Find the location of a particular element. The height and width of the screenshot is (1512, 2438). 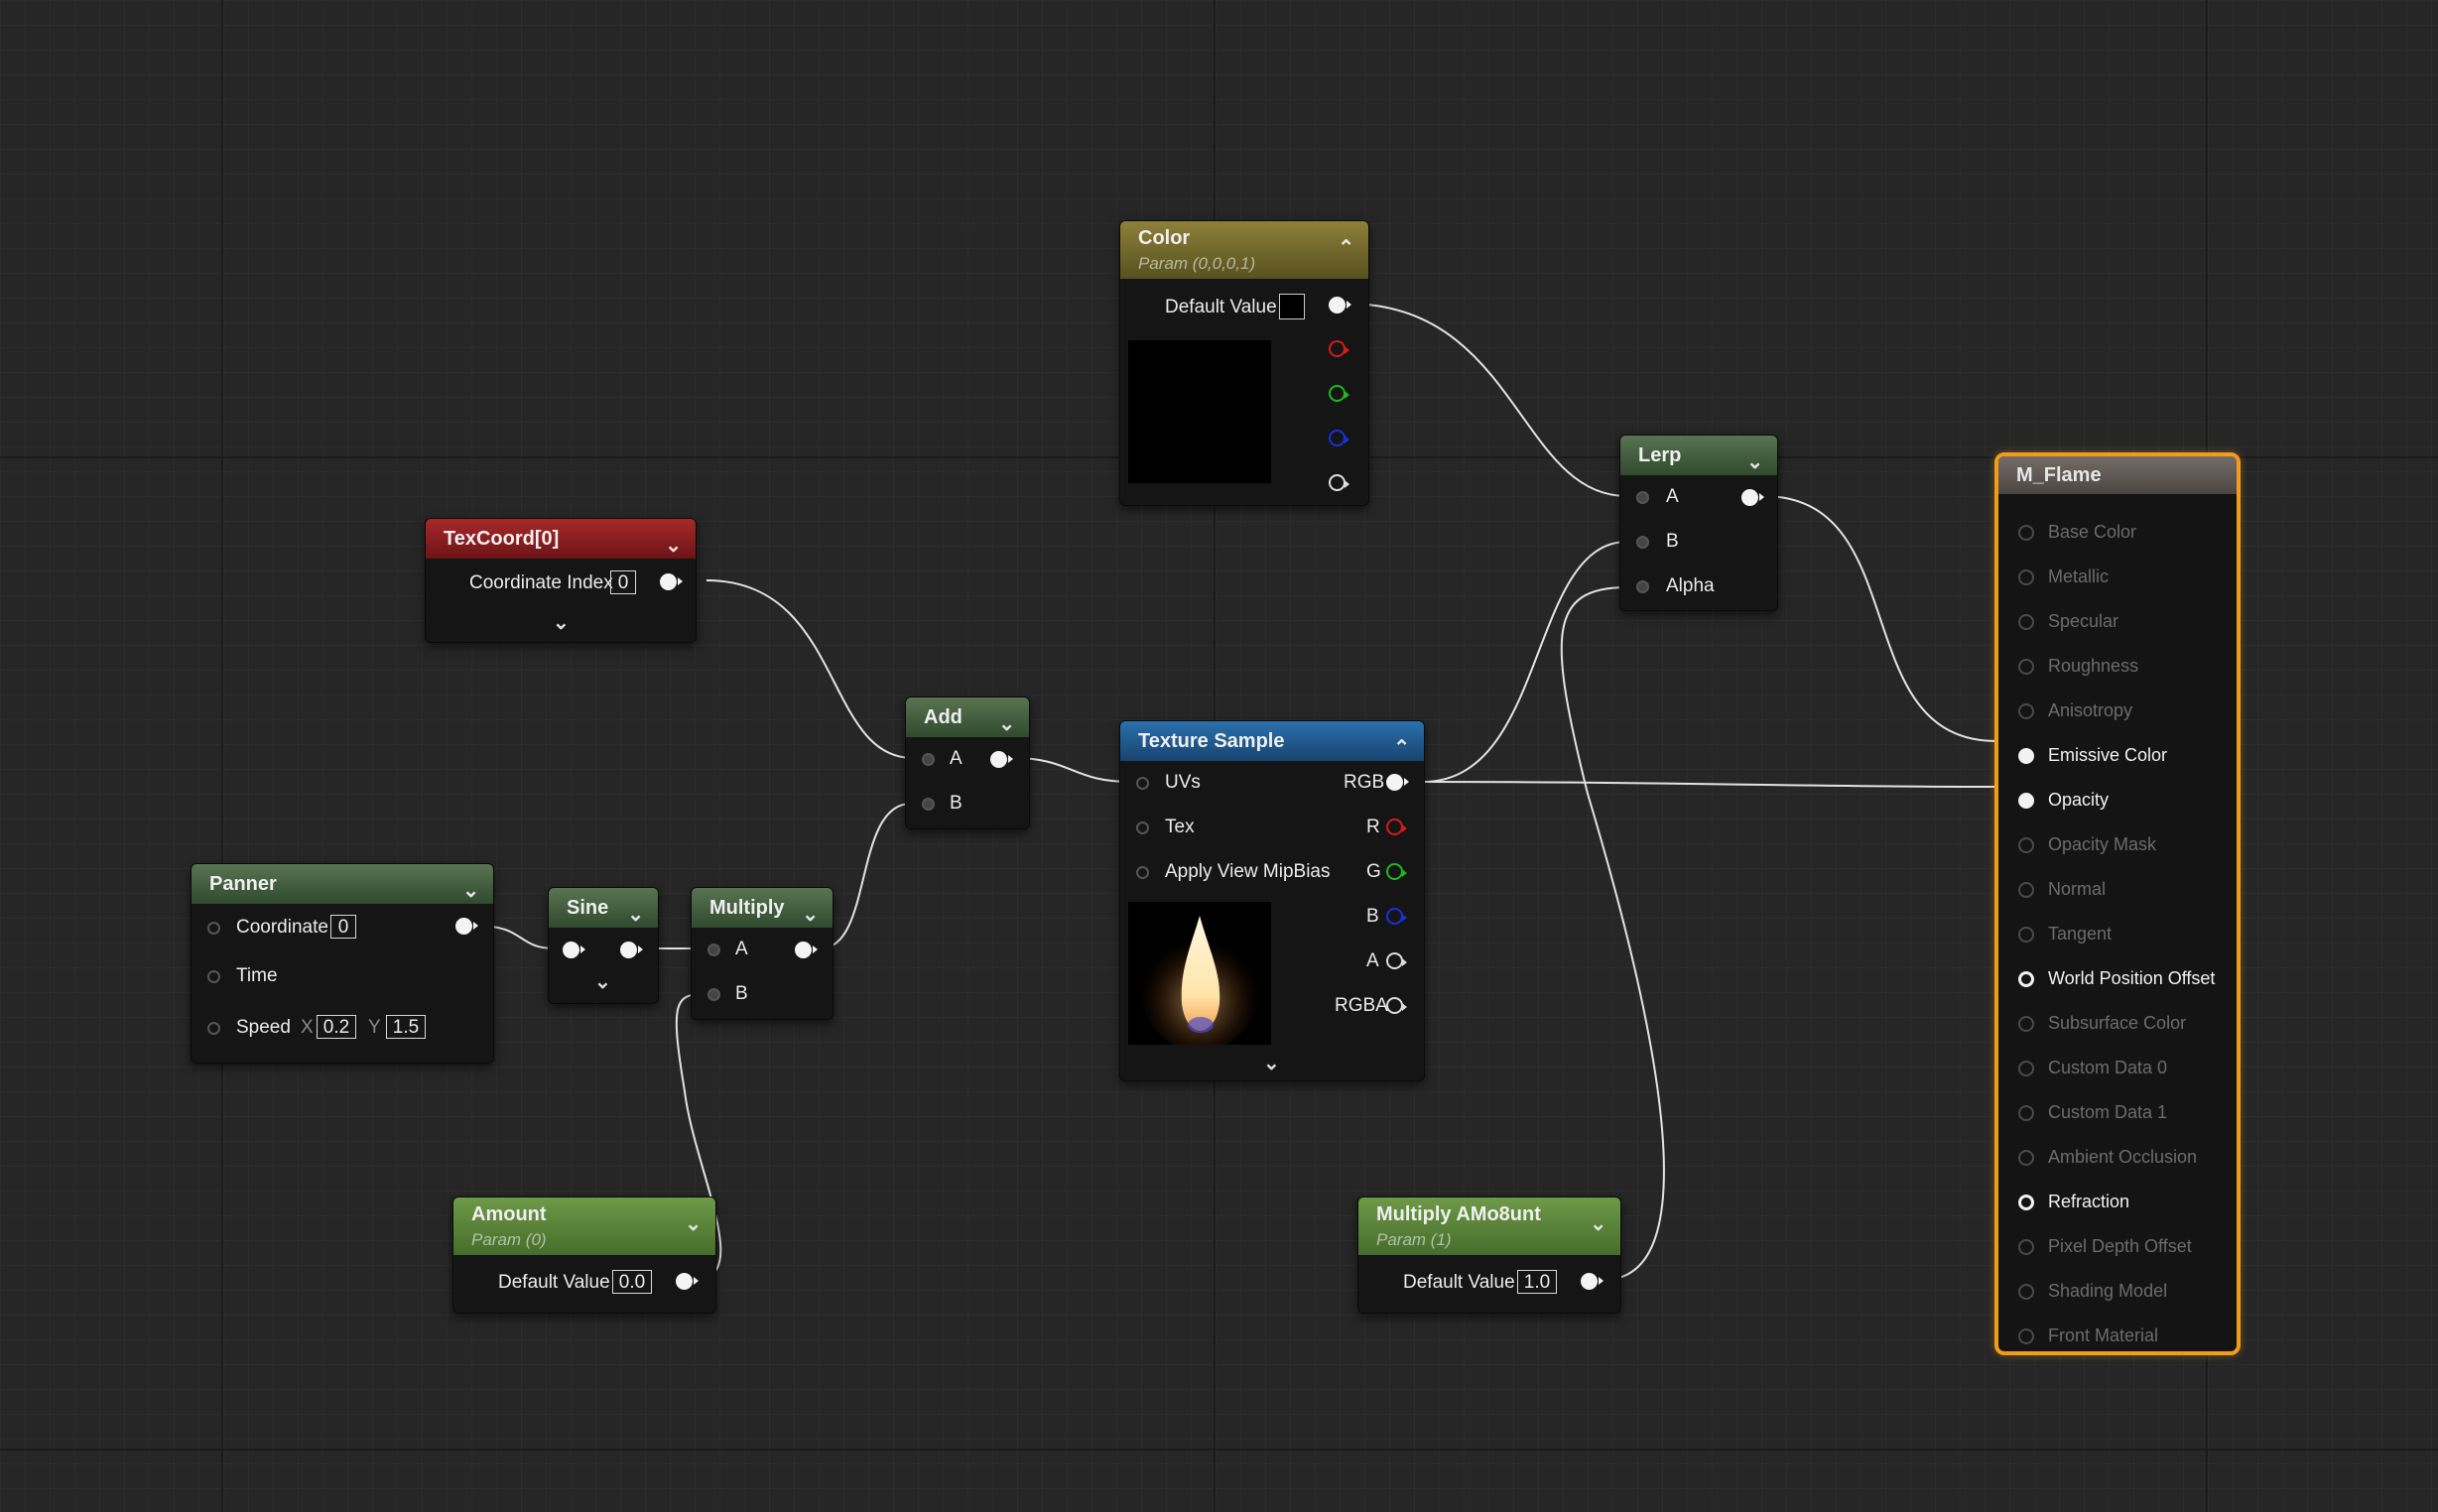

amount-param-node: Amount Param (0) ⌄ Default Value 0.0 is located at coordinates (584, 1255).